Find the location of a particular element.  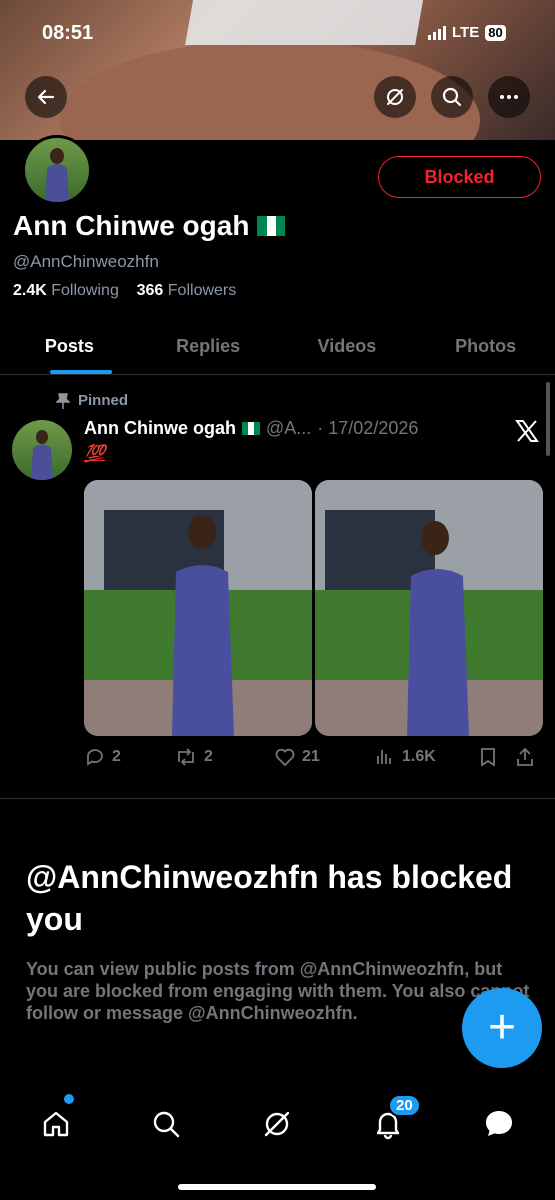

repost-count: 2 is located at coordinates (208, 756).